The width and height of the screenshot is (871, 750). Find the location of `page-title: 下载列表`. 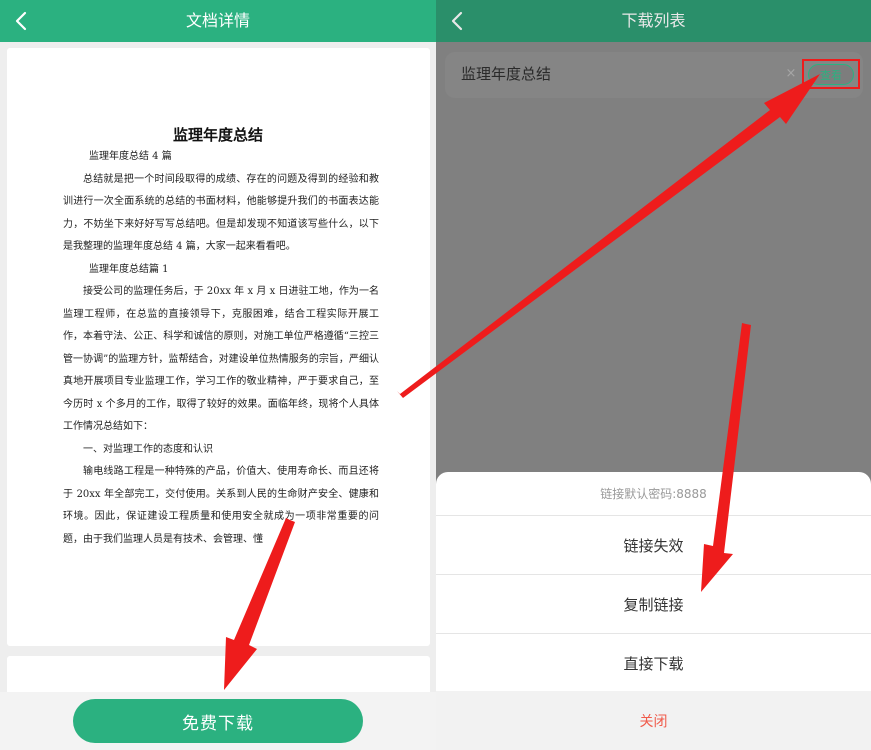

page-title: 下载列表 is located at coordinates (653, 20).